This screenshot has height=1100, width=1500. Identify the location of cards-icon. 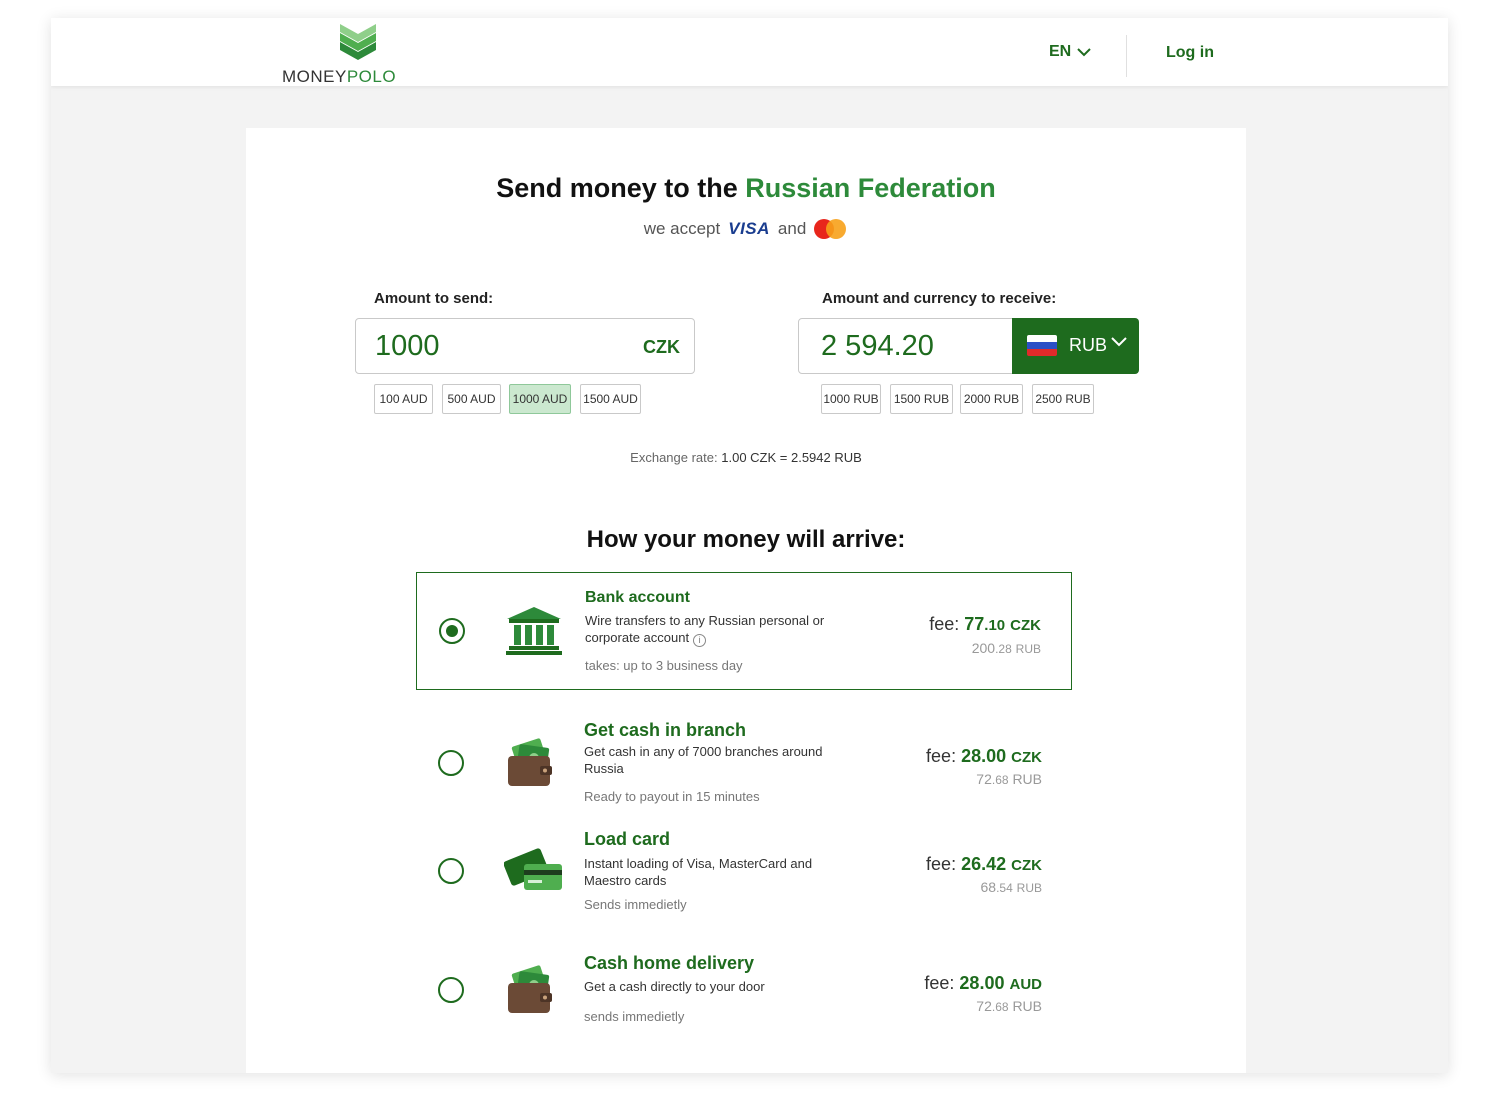
(533, 869).